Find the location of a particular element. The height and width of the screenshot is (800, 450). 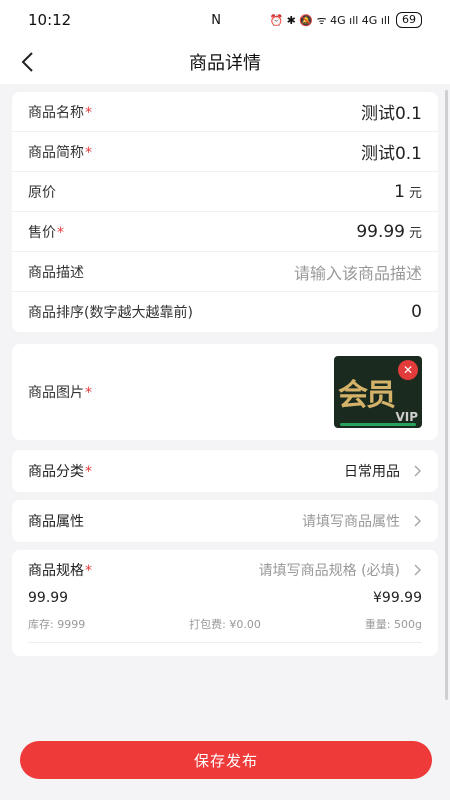

category-card: 商品分类* 日常用品 is located at coordinates (225, 471).